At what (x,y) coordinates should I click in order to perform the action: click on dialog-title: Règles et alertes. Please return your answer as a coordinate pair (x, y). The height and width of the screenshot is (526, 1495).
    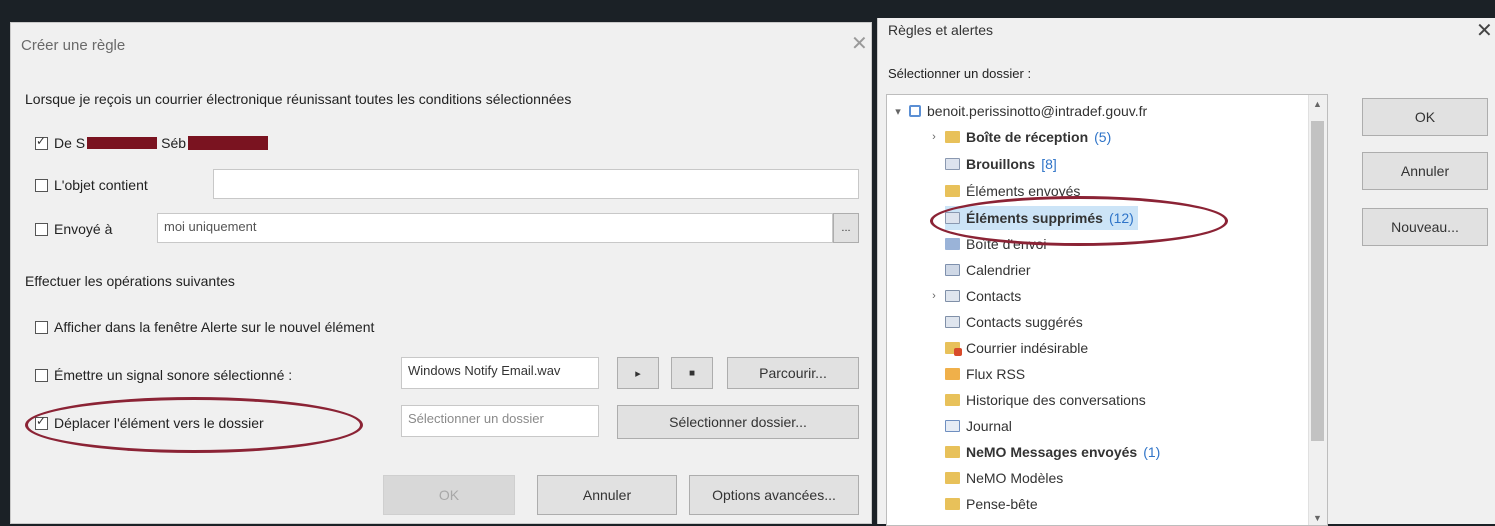
    Looking at the image, I should click on (941, 30).